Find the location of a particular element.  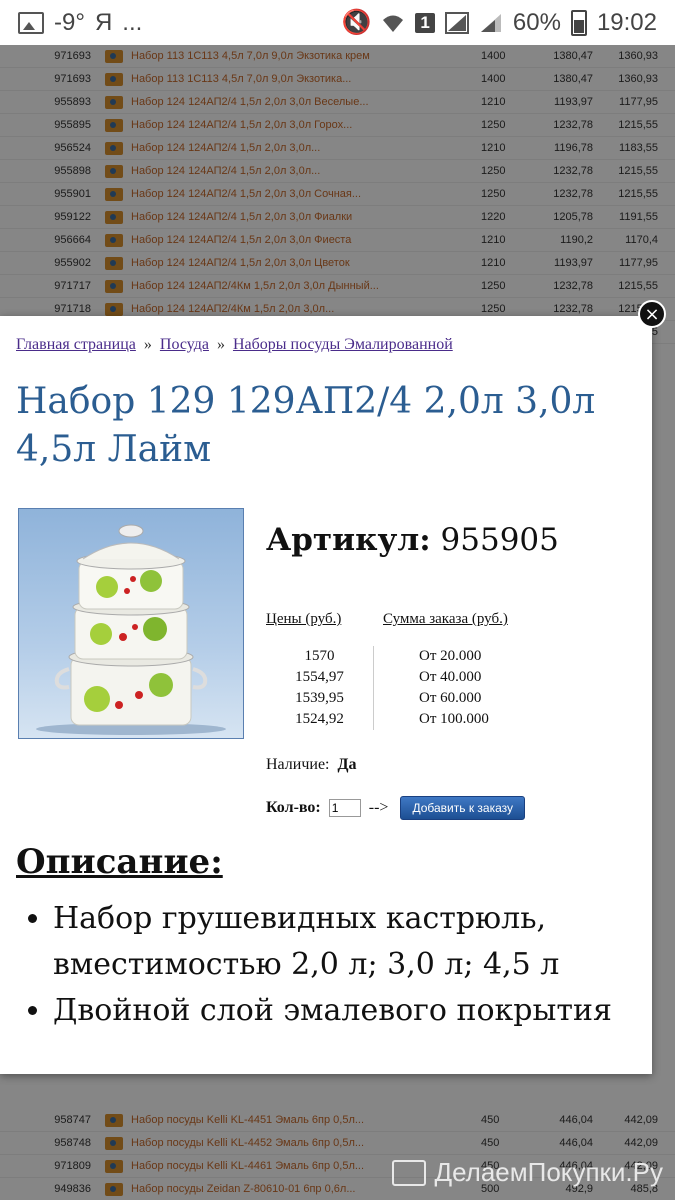

product-title: Набор 129 129АП2/4 2,0л 3,0л 4,5л Лайм is located at coordinates (306, 425).